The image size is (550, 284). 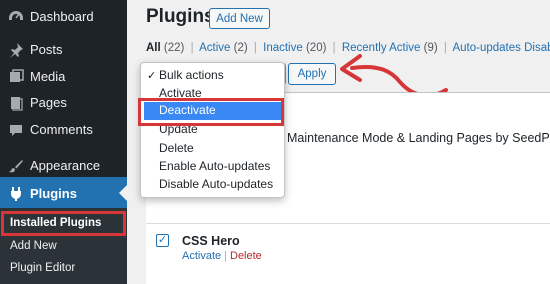 I want to click on sidebar-item-dashboard: Dashboard, so click(x=63, y=16).